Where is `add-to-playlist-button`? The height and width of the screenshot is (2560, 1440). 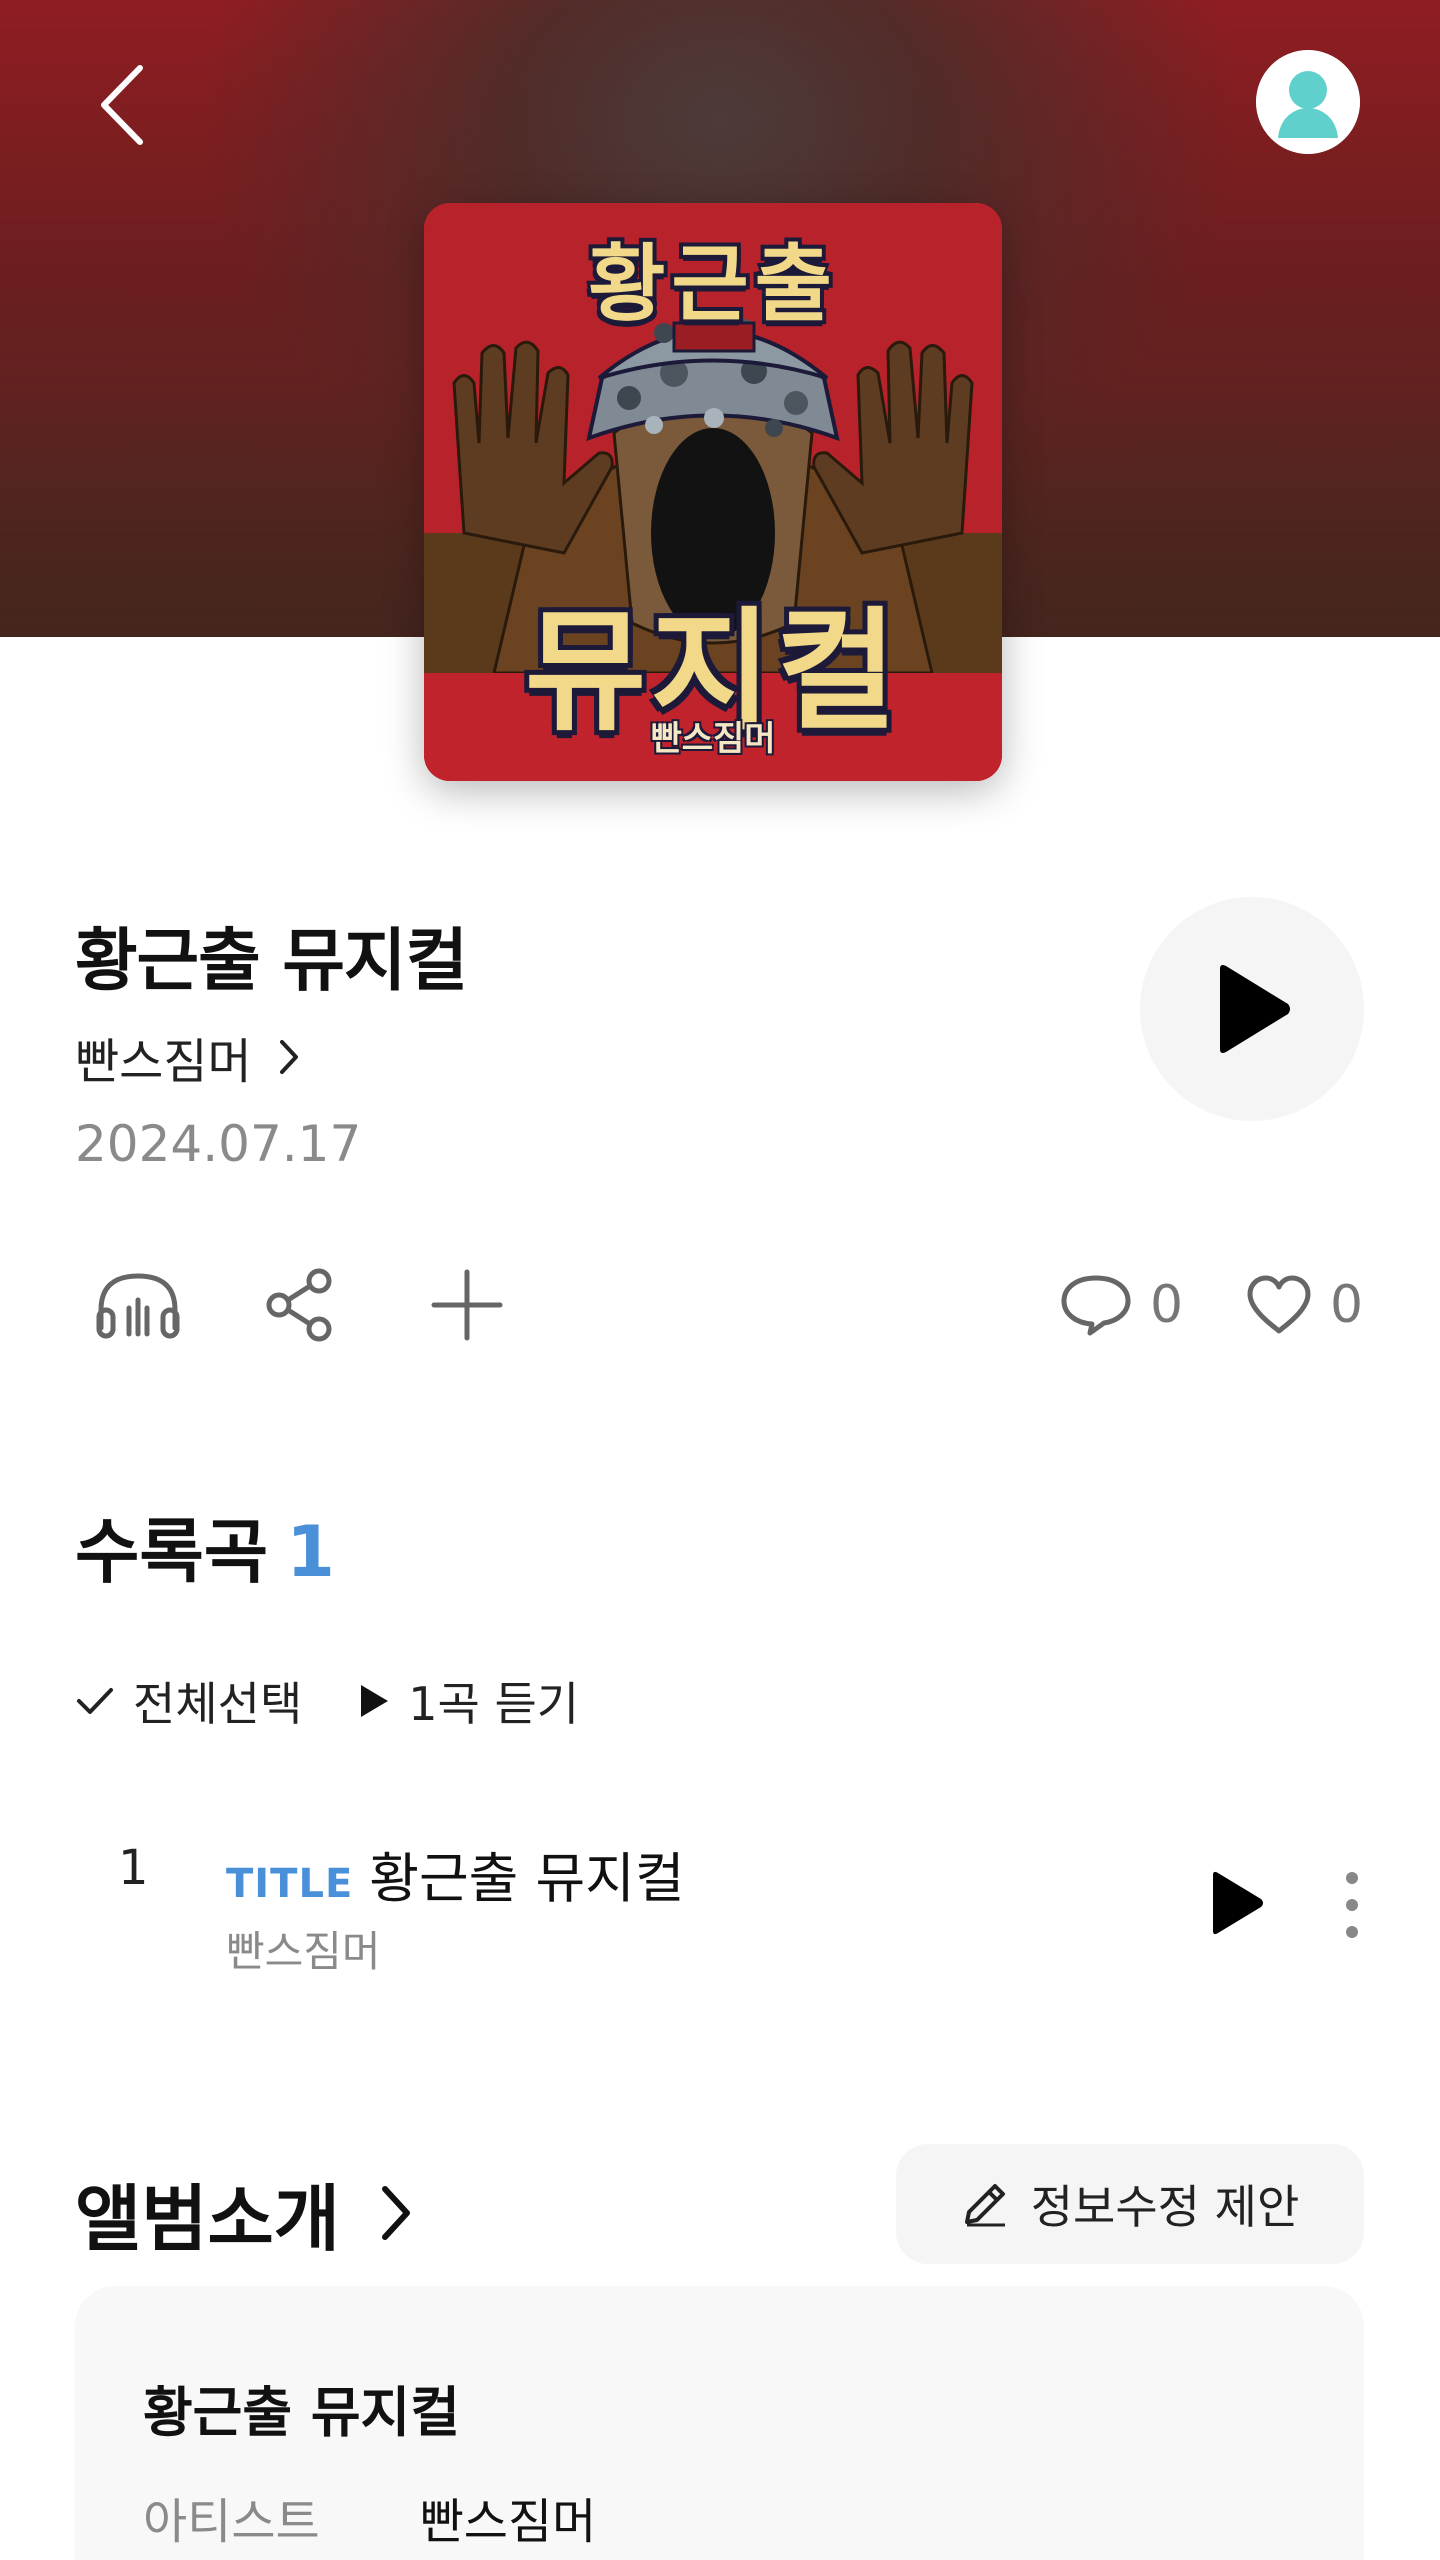
add-to-playlist-button is located at coordinates (467, 1305).